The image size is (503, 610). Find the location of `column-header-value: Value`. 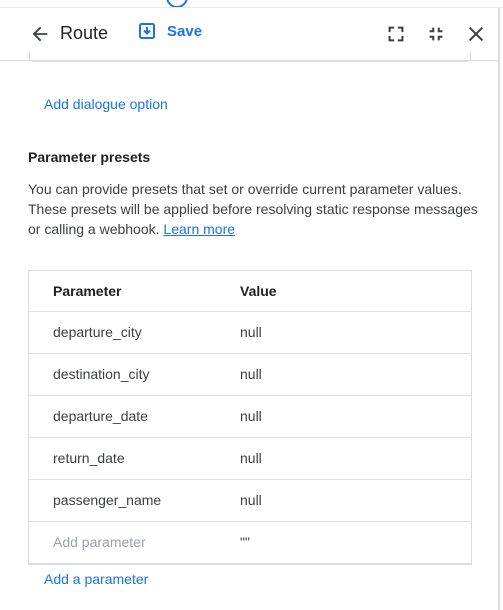

column-header-value: Value is located at coordinates (258, 291).